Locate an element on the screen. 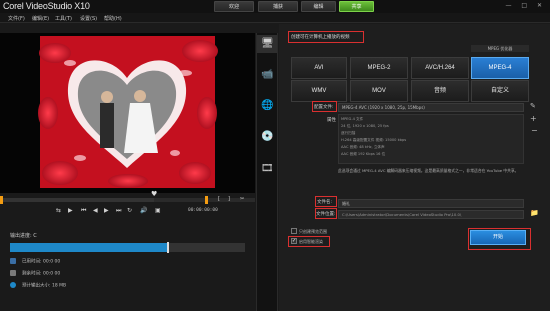  preview-range-label: 只创建预览范围 is located at coordinates (313, 231).